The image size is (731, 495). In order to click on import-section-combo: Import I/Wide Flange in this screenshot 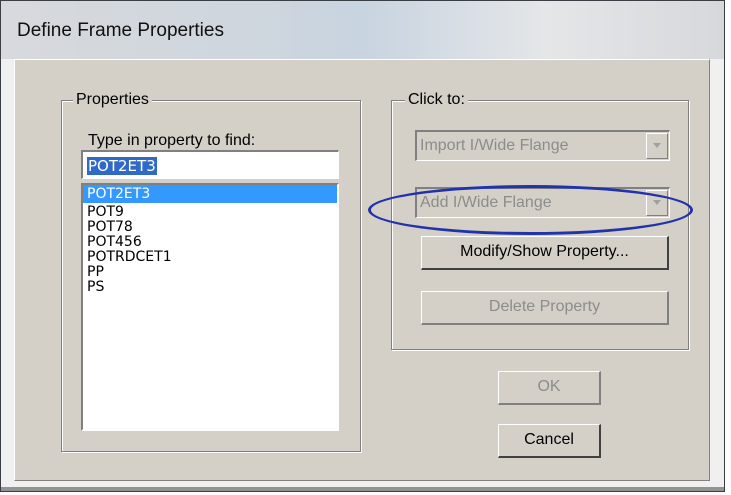, I will do `click(542, 145)`.